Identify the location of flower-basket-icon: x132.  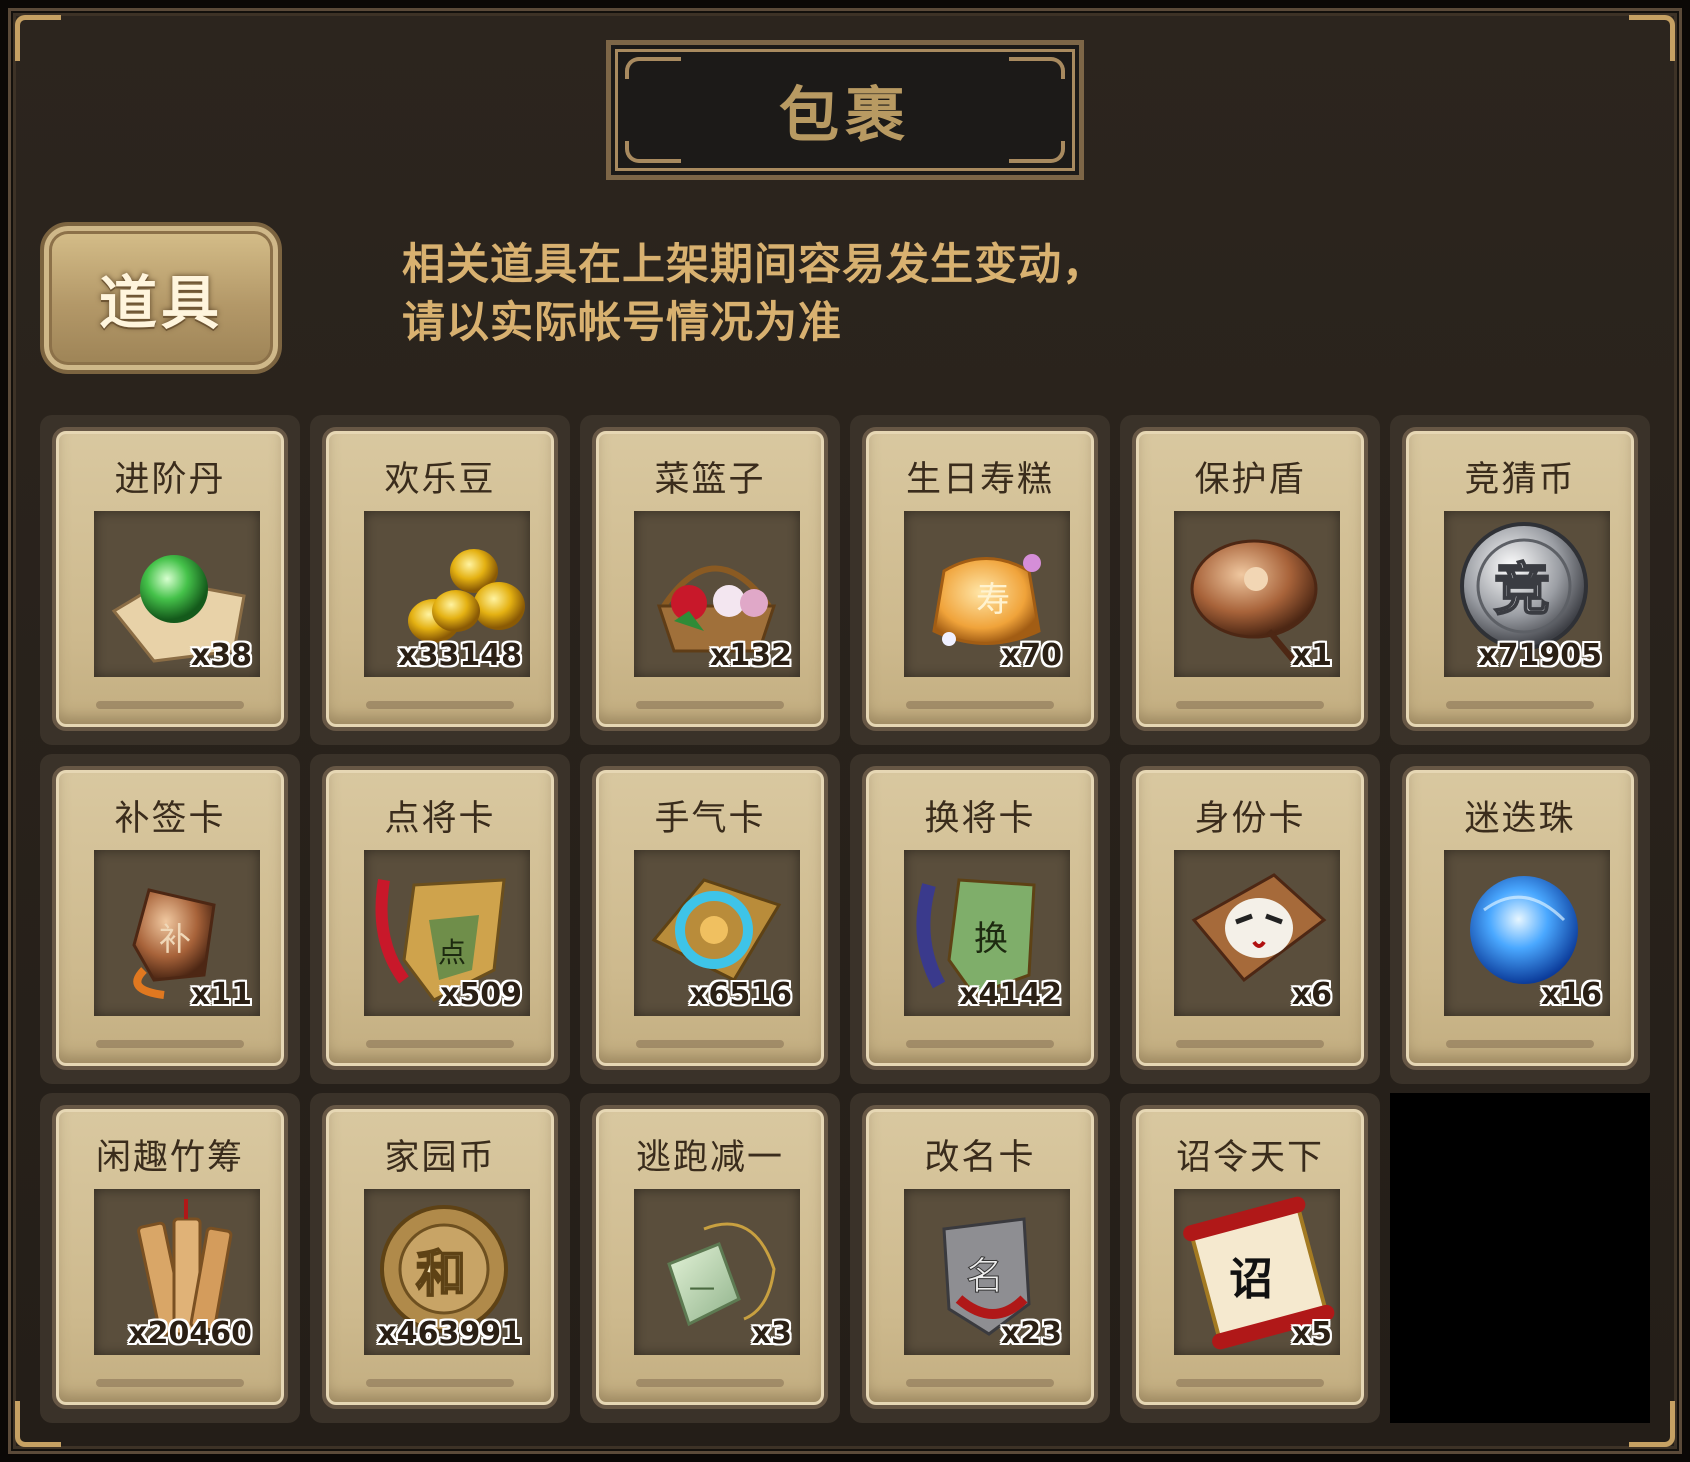
(717, 594).